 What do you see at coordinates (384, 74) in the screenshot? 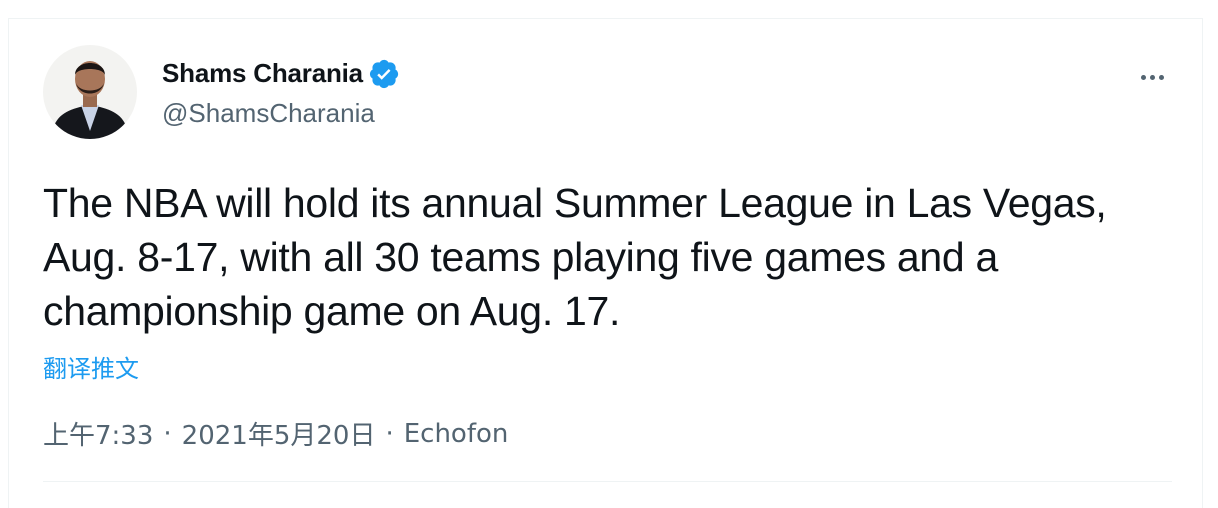
I see `verified-badge-icon` at bounding box center [384, 74].